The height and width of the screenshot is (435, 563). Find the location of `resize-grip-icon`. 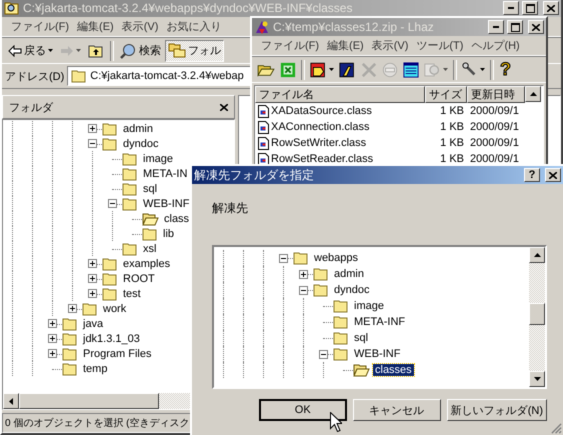

resize-grip-icon is located at coordinates (556, 428).